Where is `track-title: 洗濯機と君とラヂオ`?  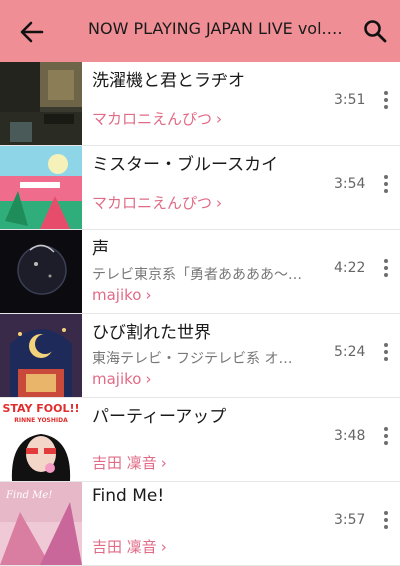 track-title: 洗濯機と君とラヂオ is located at coordinates (168, 81).